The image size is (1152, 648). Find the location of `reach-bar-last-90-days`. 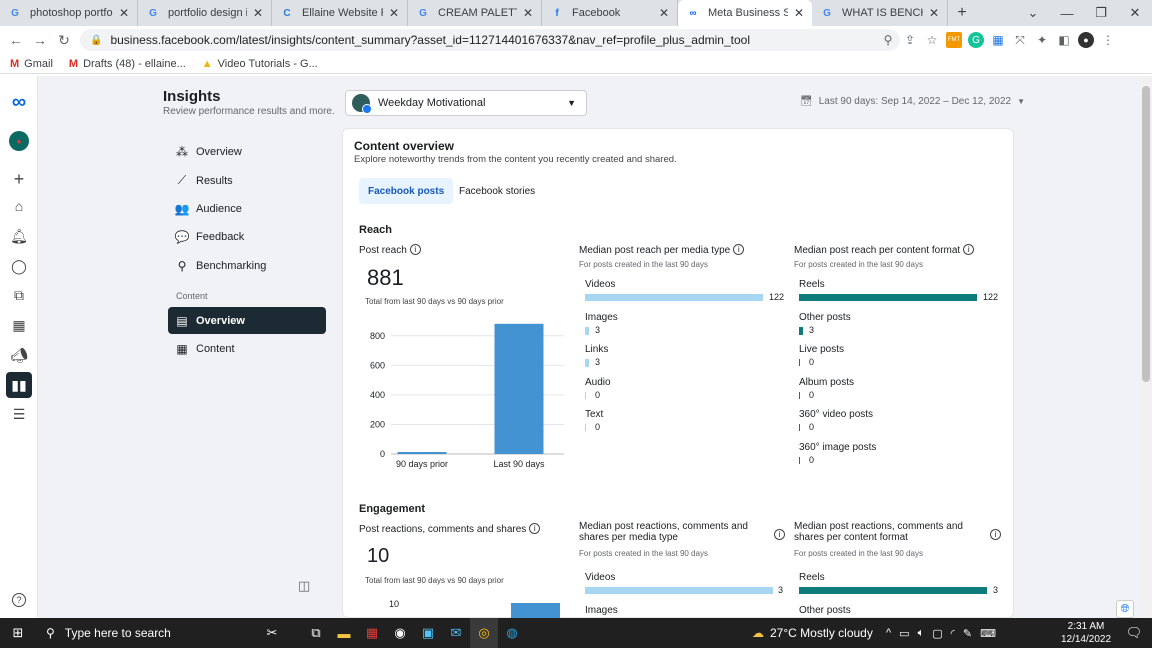

reach-bar-last-90-days is located at coordinates (519, 388).